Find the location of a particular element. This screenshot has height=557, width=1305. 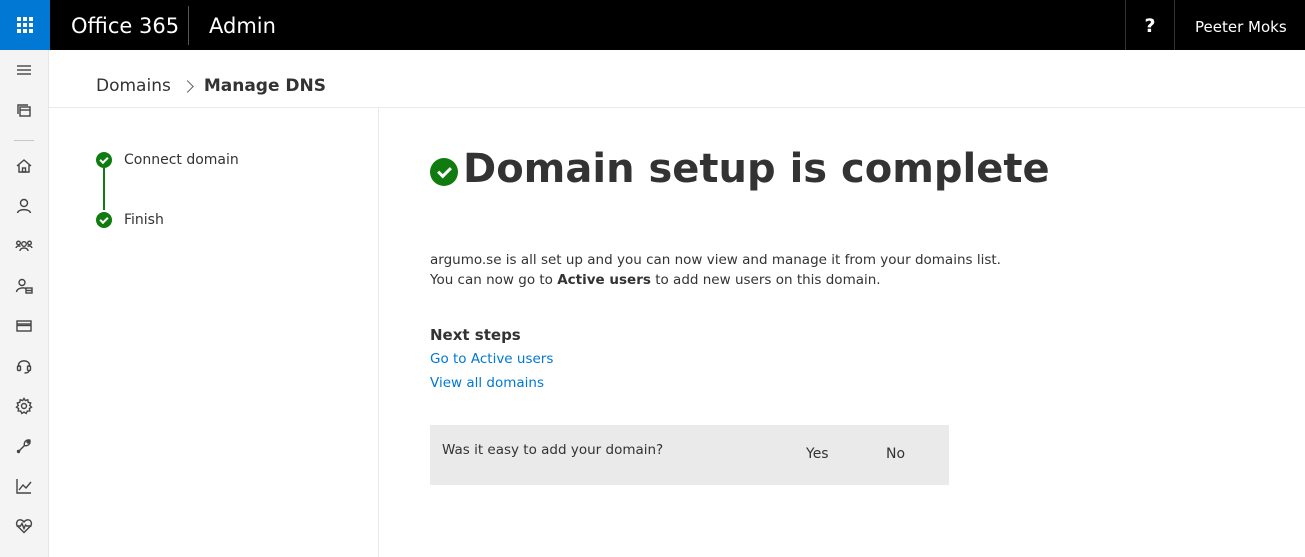

step-connector-line is located at coordinates (104, 189).